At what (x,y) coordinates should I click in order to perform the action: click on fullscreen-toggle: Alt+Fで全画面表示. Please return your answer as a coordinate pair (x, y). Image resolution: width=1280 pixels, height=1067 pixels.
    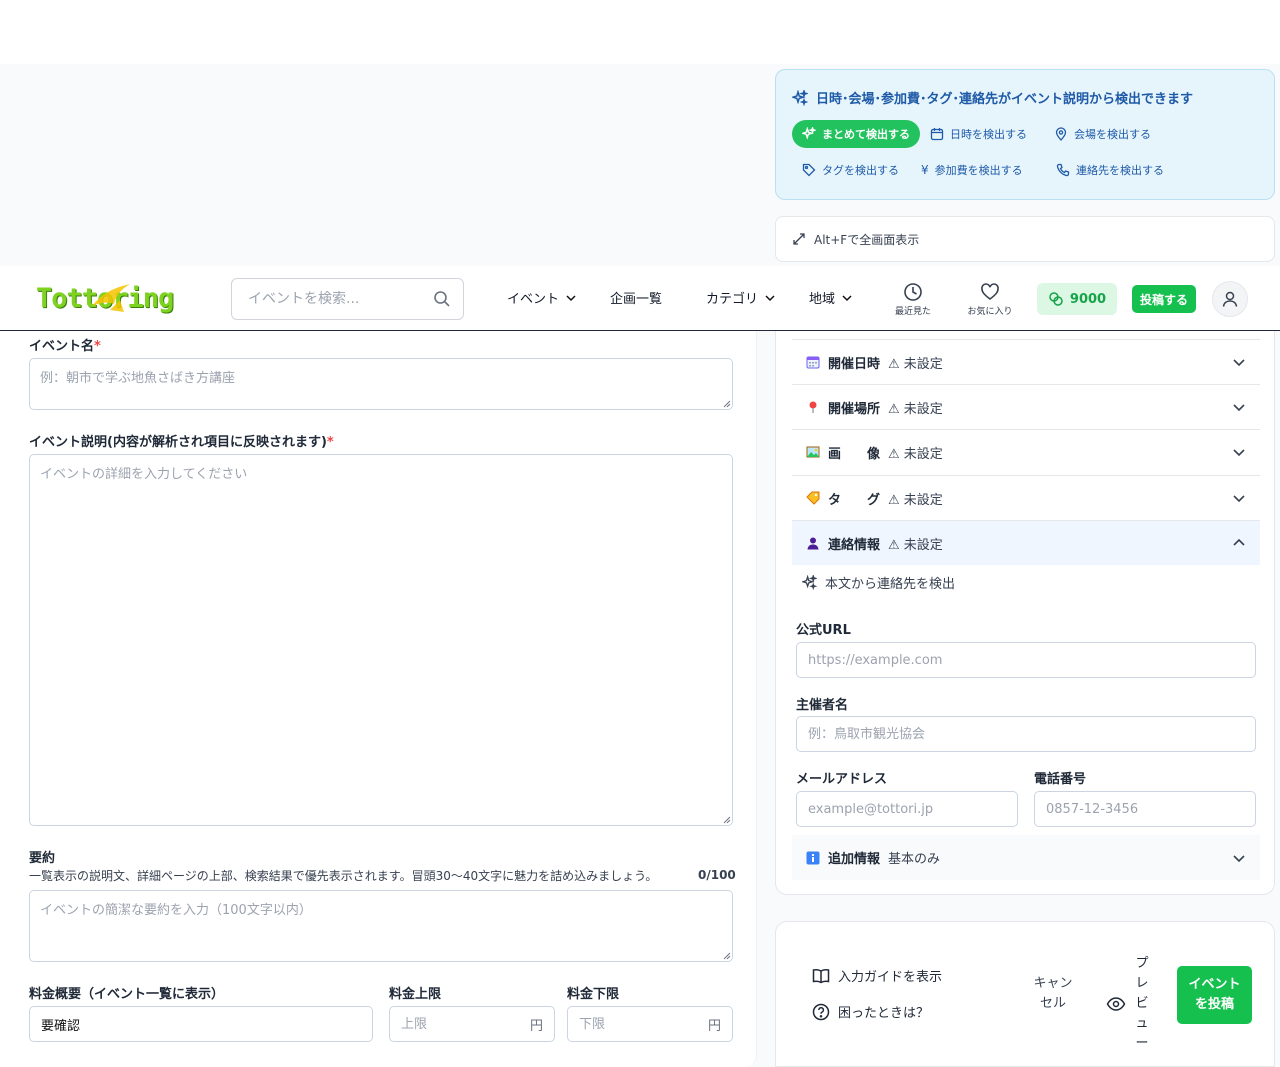
    Looking at the image, I should click on (1025, 239).